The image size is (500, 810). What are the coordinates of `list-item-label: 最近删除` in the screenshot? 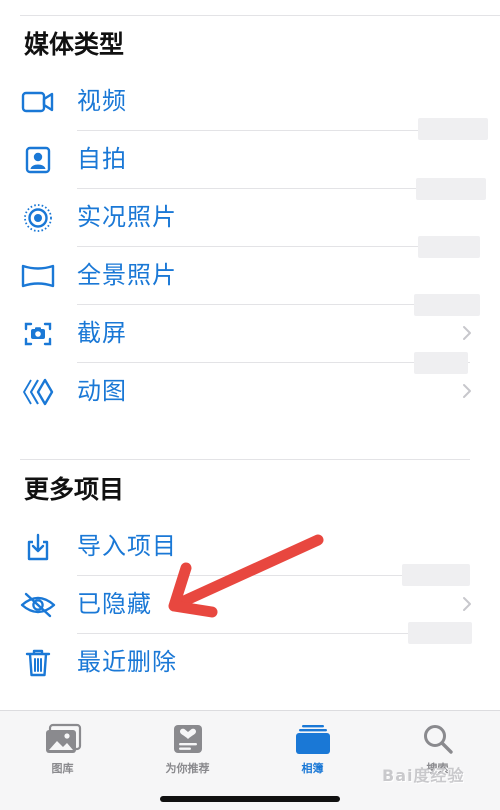 It's located at (127, 662).